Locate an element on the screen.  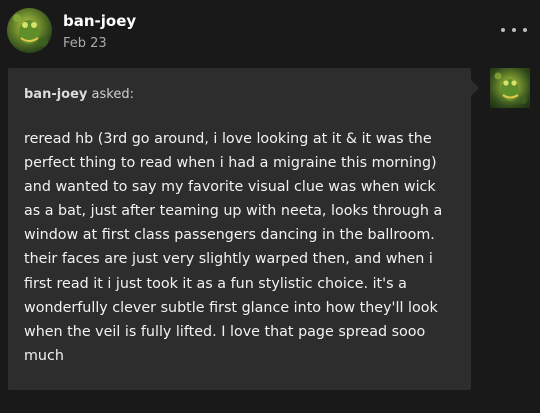
asked-line: ban-joey asked: is located at coordinates (79, 95).